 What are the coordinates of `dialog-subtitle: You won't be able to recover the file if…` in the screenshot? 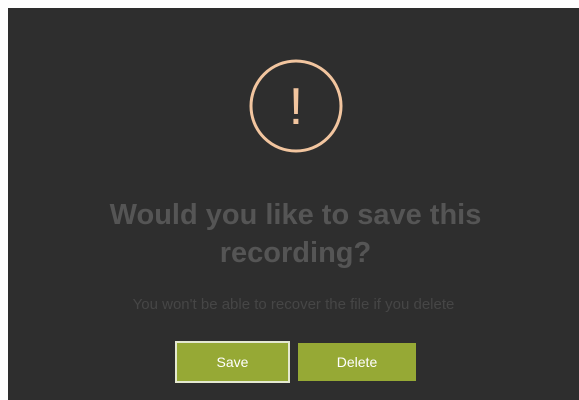 It's located at (293, 304).